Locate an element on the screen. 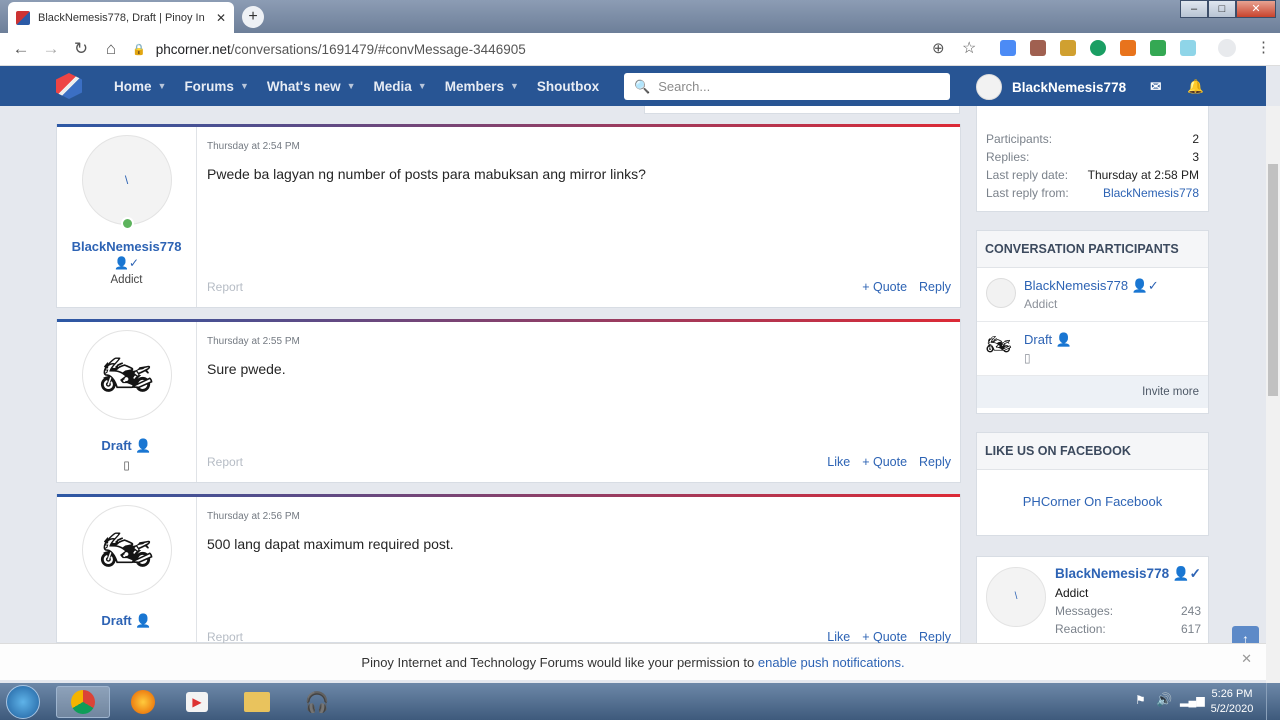 The width and height of the screenshot is (1280, 720). user-title: Addict is located at coordinates (126, 280).